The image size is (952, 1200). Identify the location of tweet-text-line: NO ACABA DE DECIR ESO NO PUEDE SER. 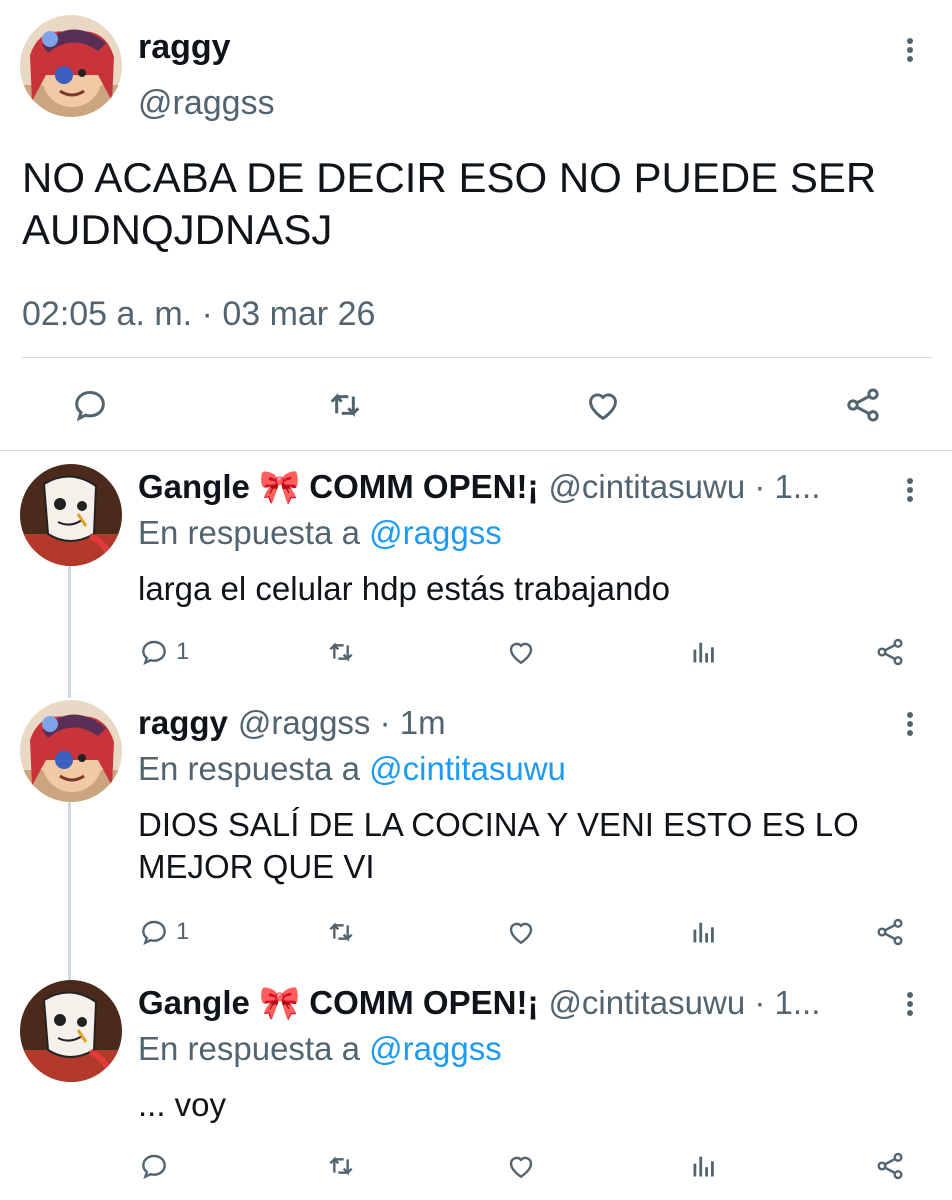
(449, 177).